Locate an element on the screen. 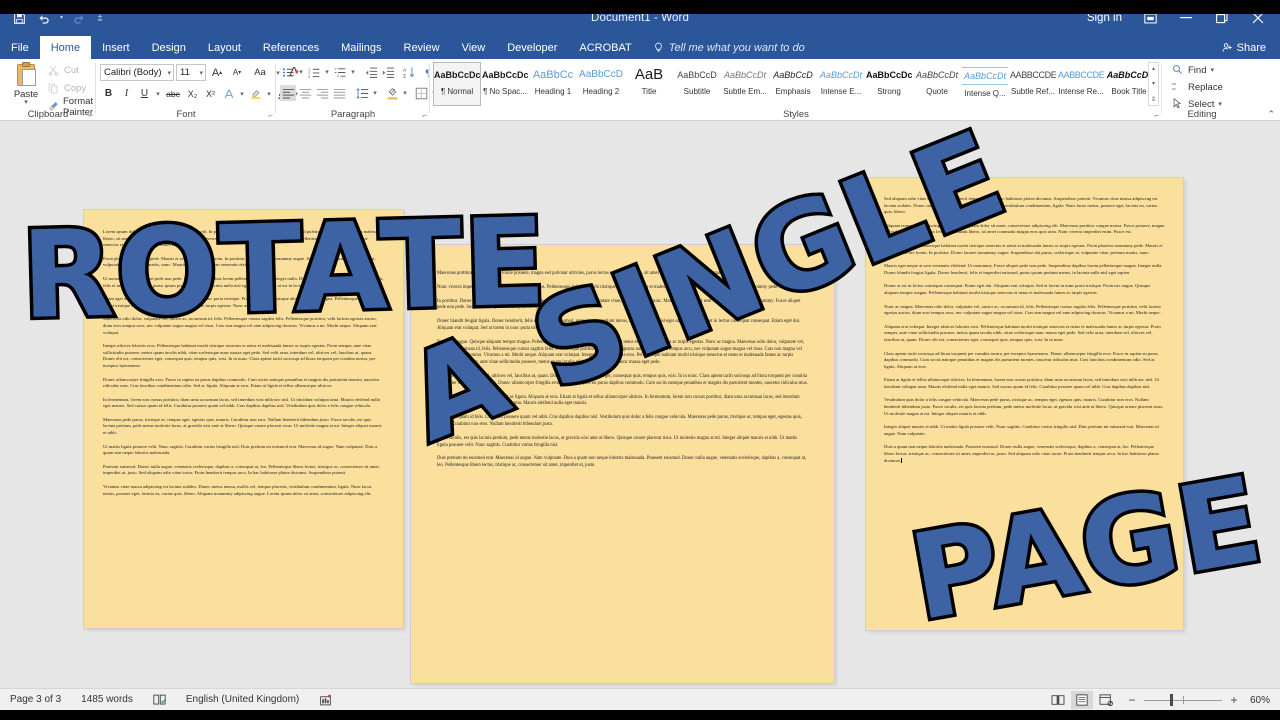  ribbon-tab-mailings: Mailings is located at coordinates (361, 47).